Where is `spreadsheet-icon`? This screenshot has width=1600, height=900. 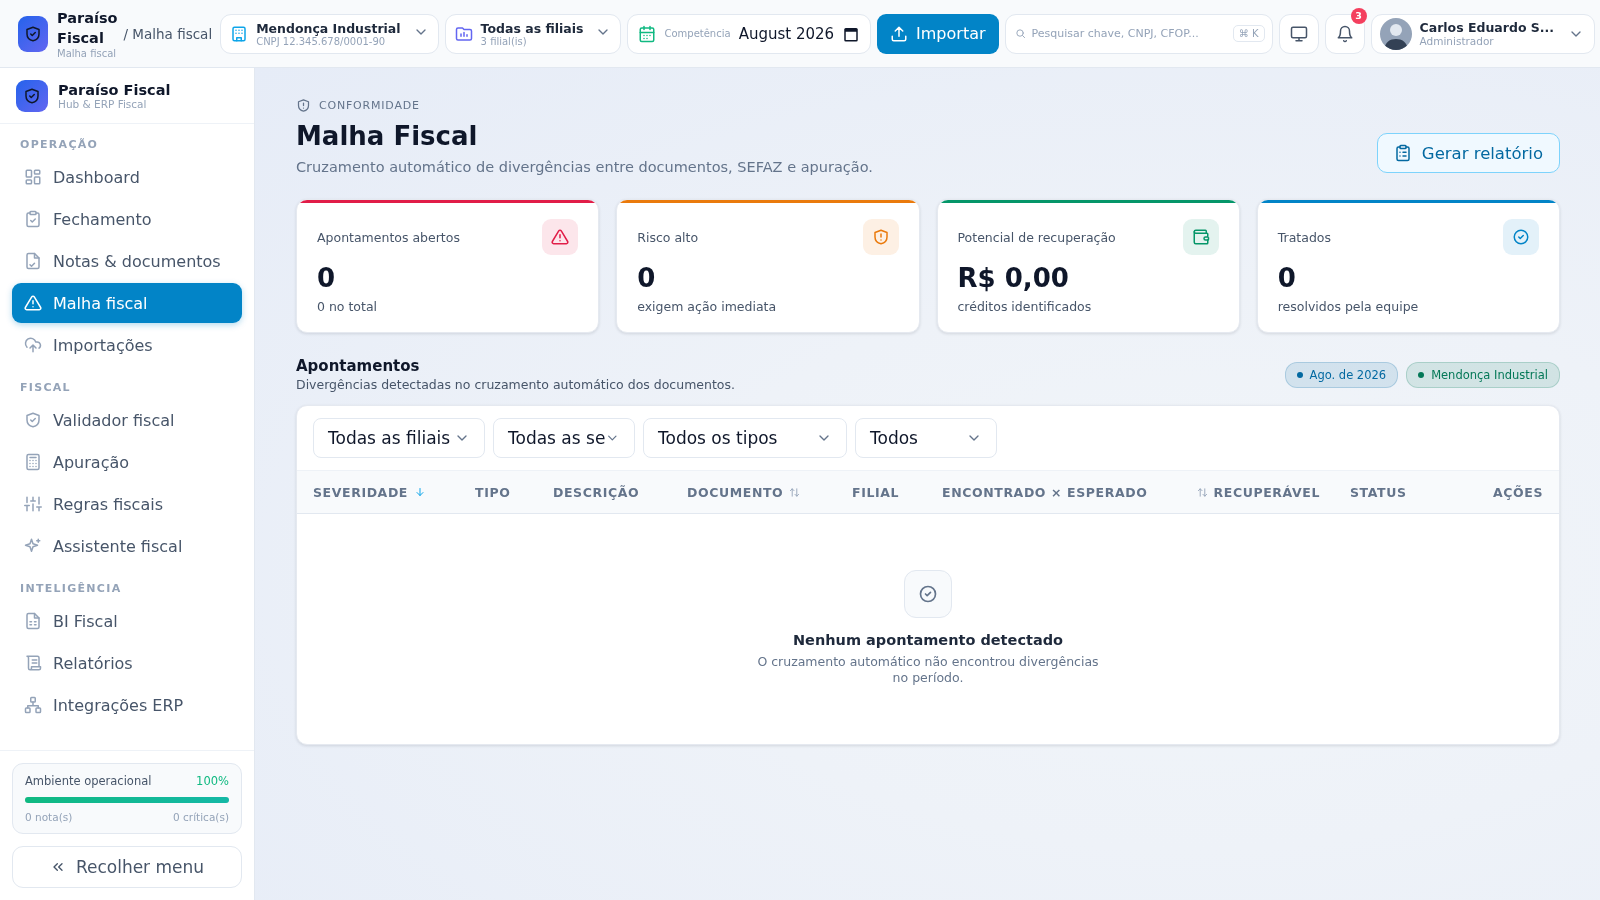
spreadsheet-icon is located at coordinates (33, 621).